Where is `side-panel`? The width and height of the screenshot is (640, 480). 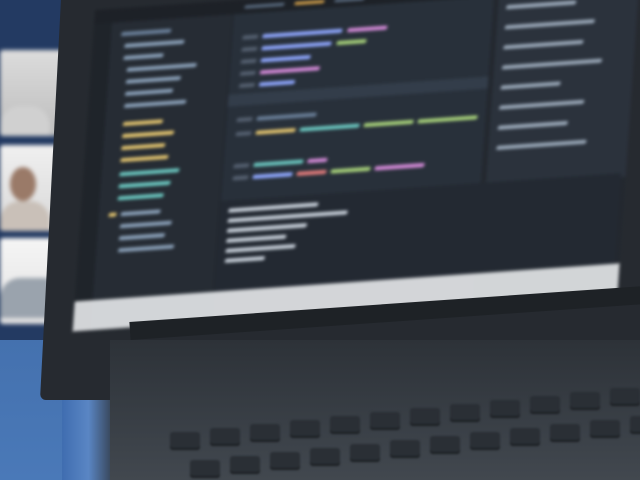
side-panel is located at coordinates (562, 93).